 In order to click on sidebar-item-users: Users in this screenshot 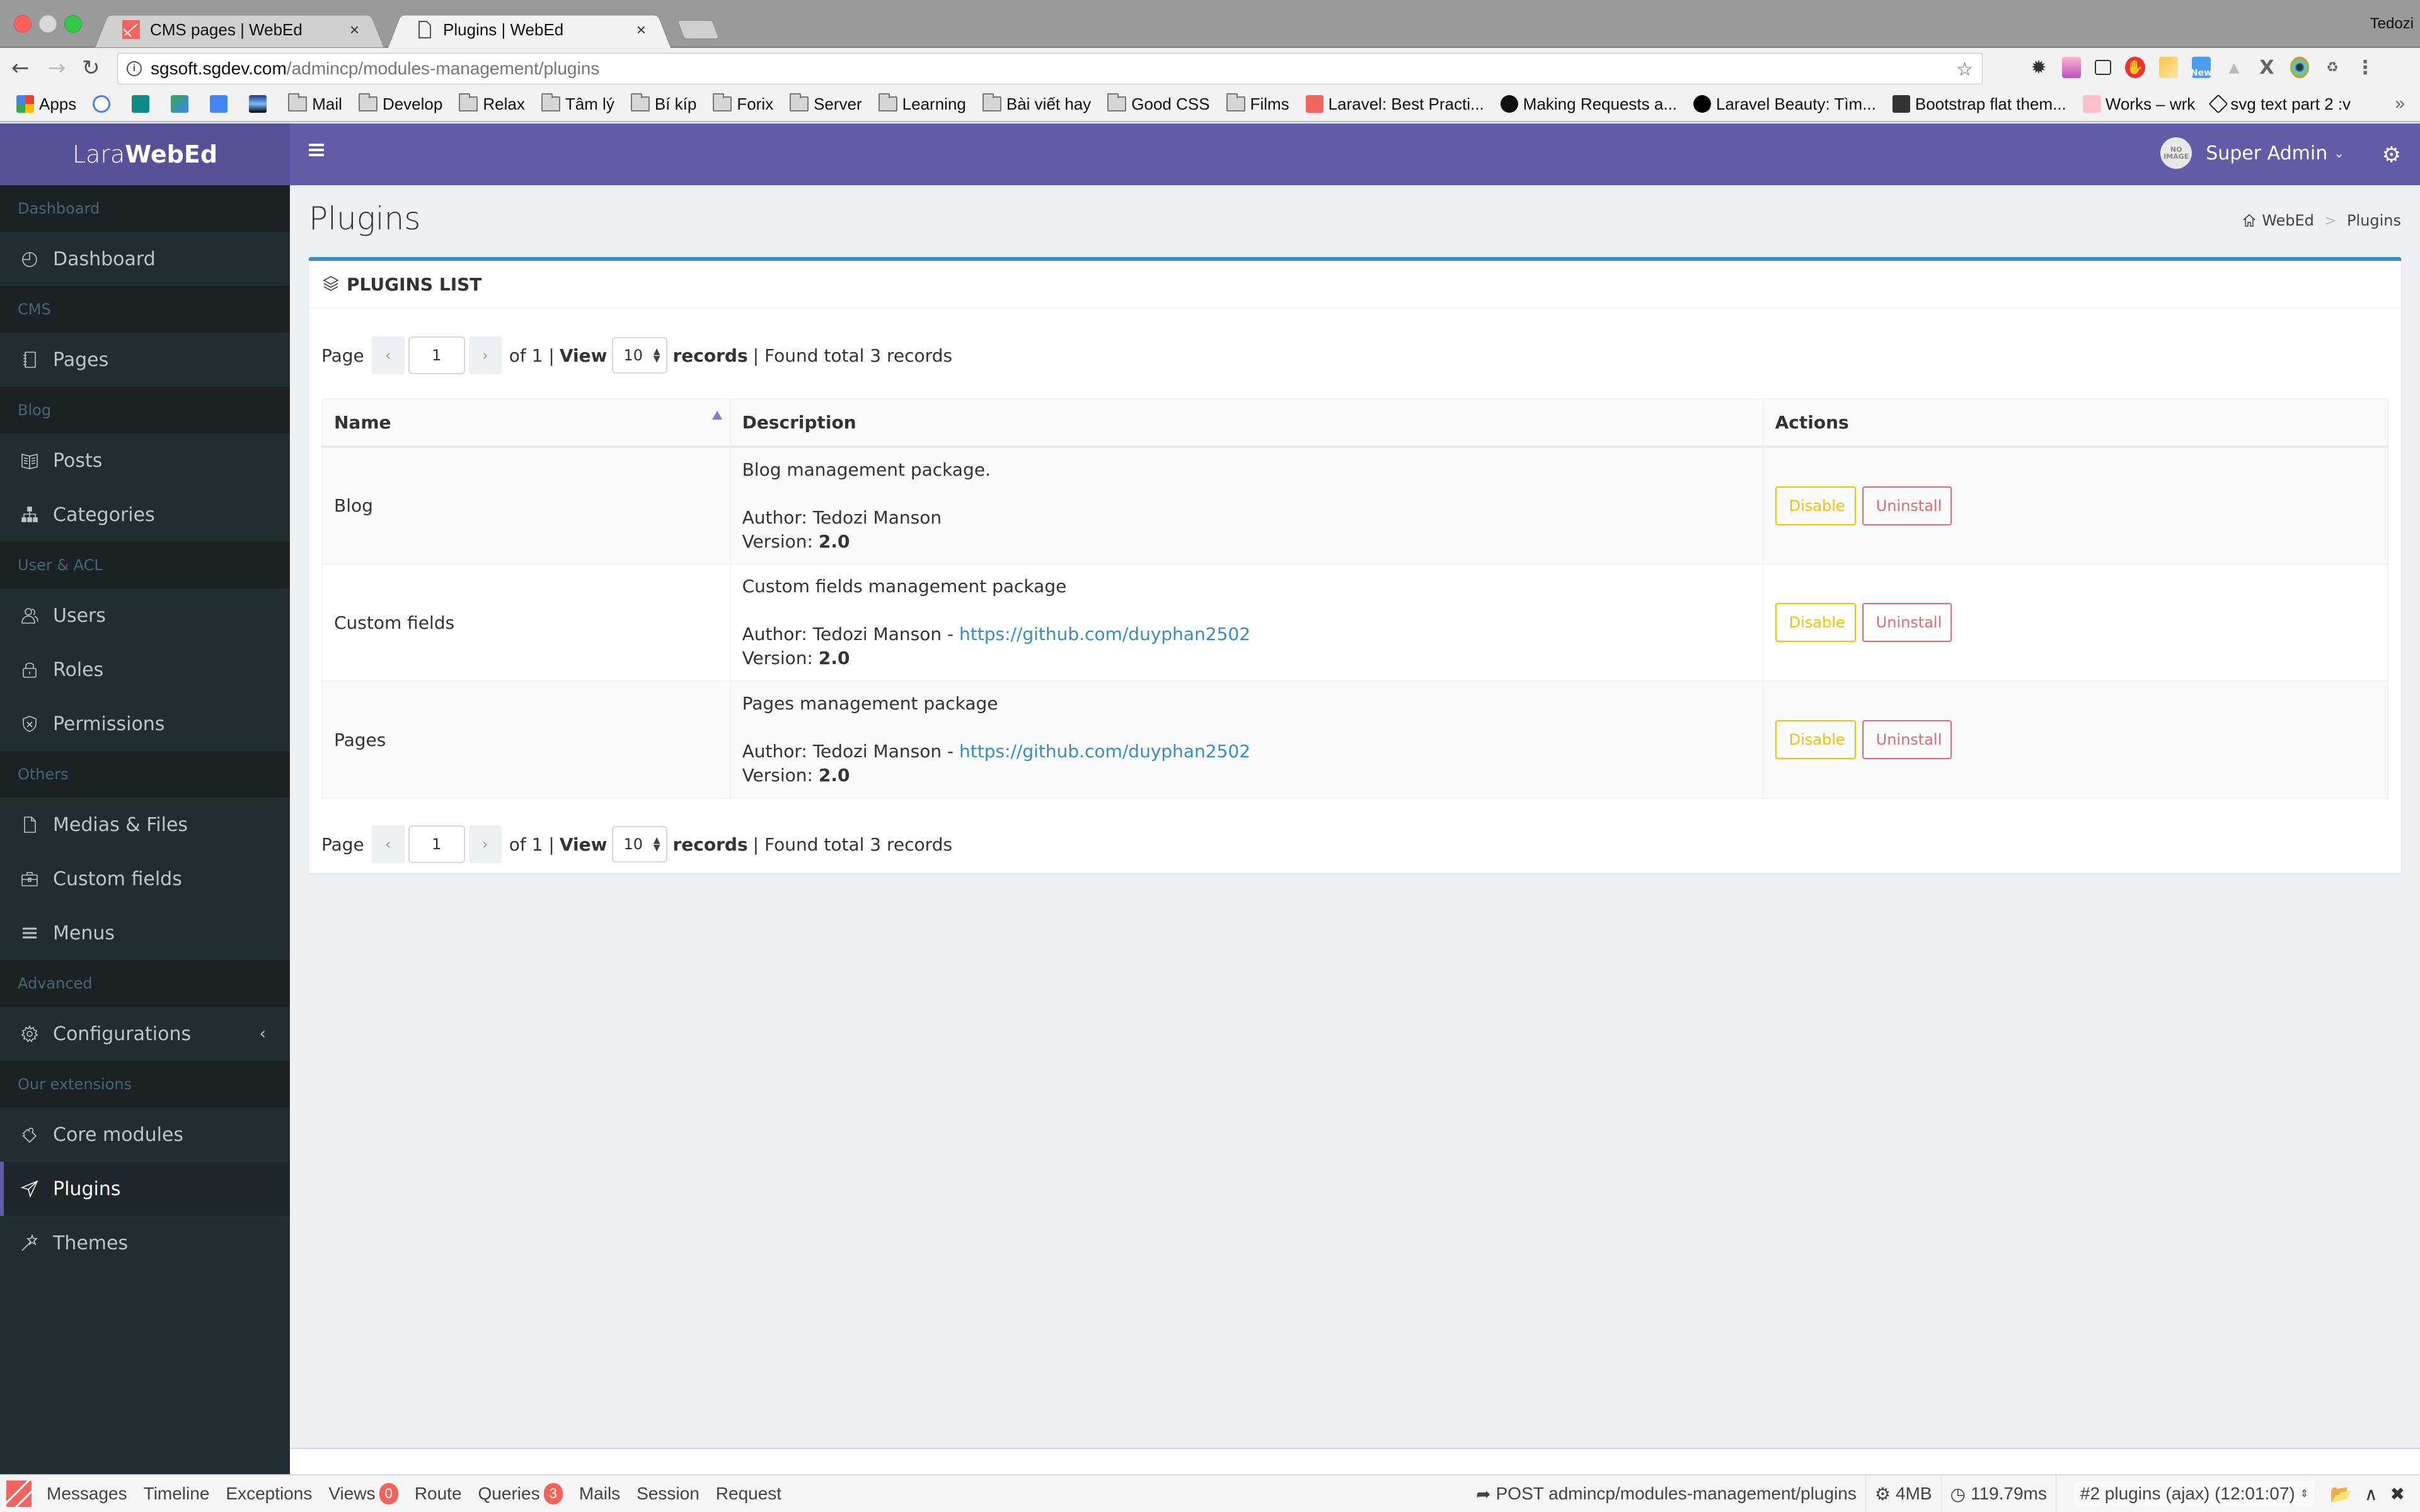, I will do `click(145, 615)`.